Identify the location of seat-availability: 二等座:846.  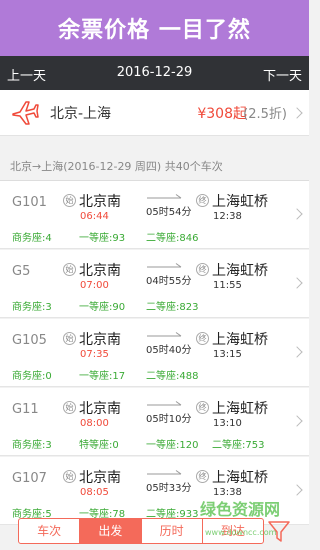
(172, 238).